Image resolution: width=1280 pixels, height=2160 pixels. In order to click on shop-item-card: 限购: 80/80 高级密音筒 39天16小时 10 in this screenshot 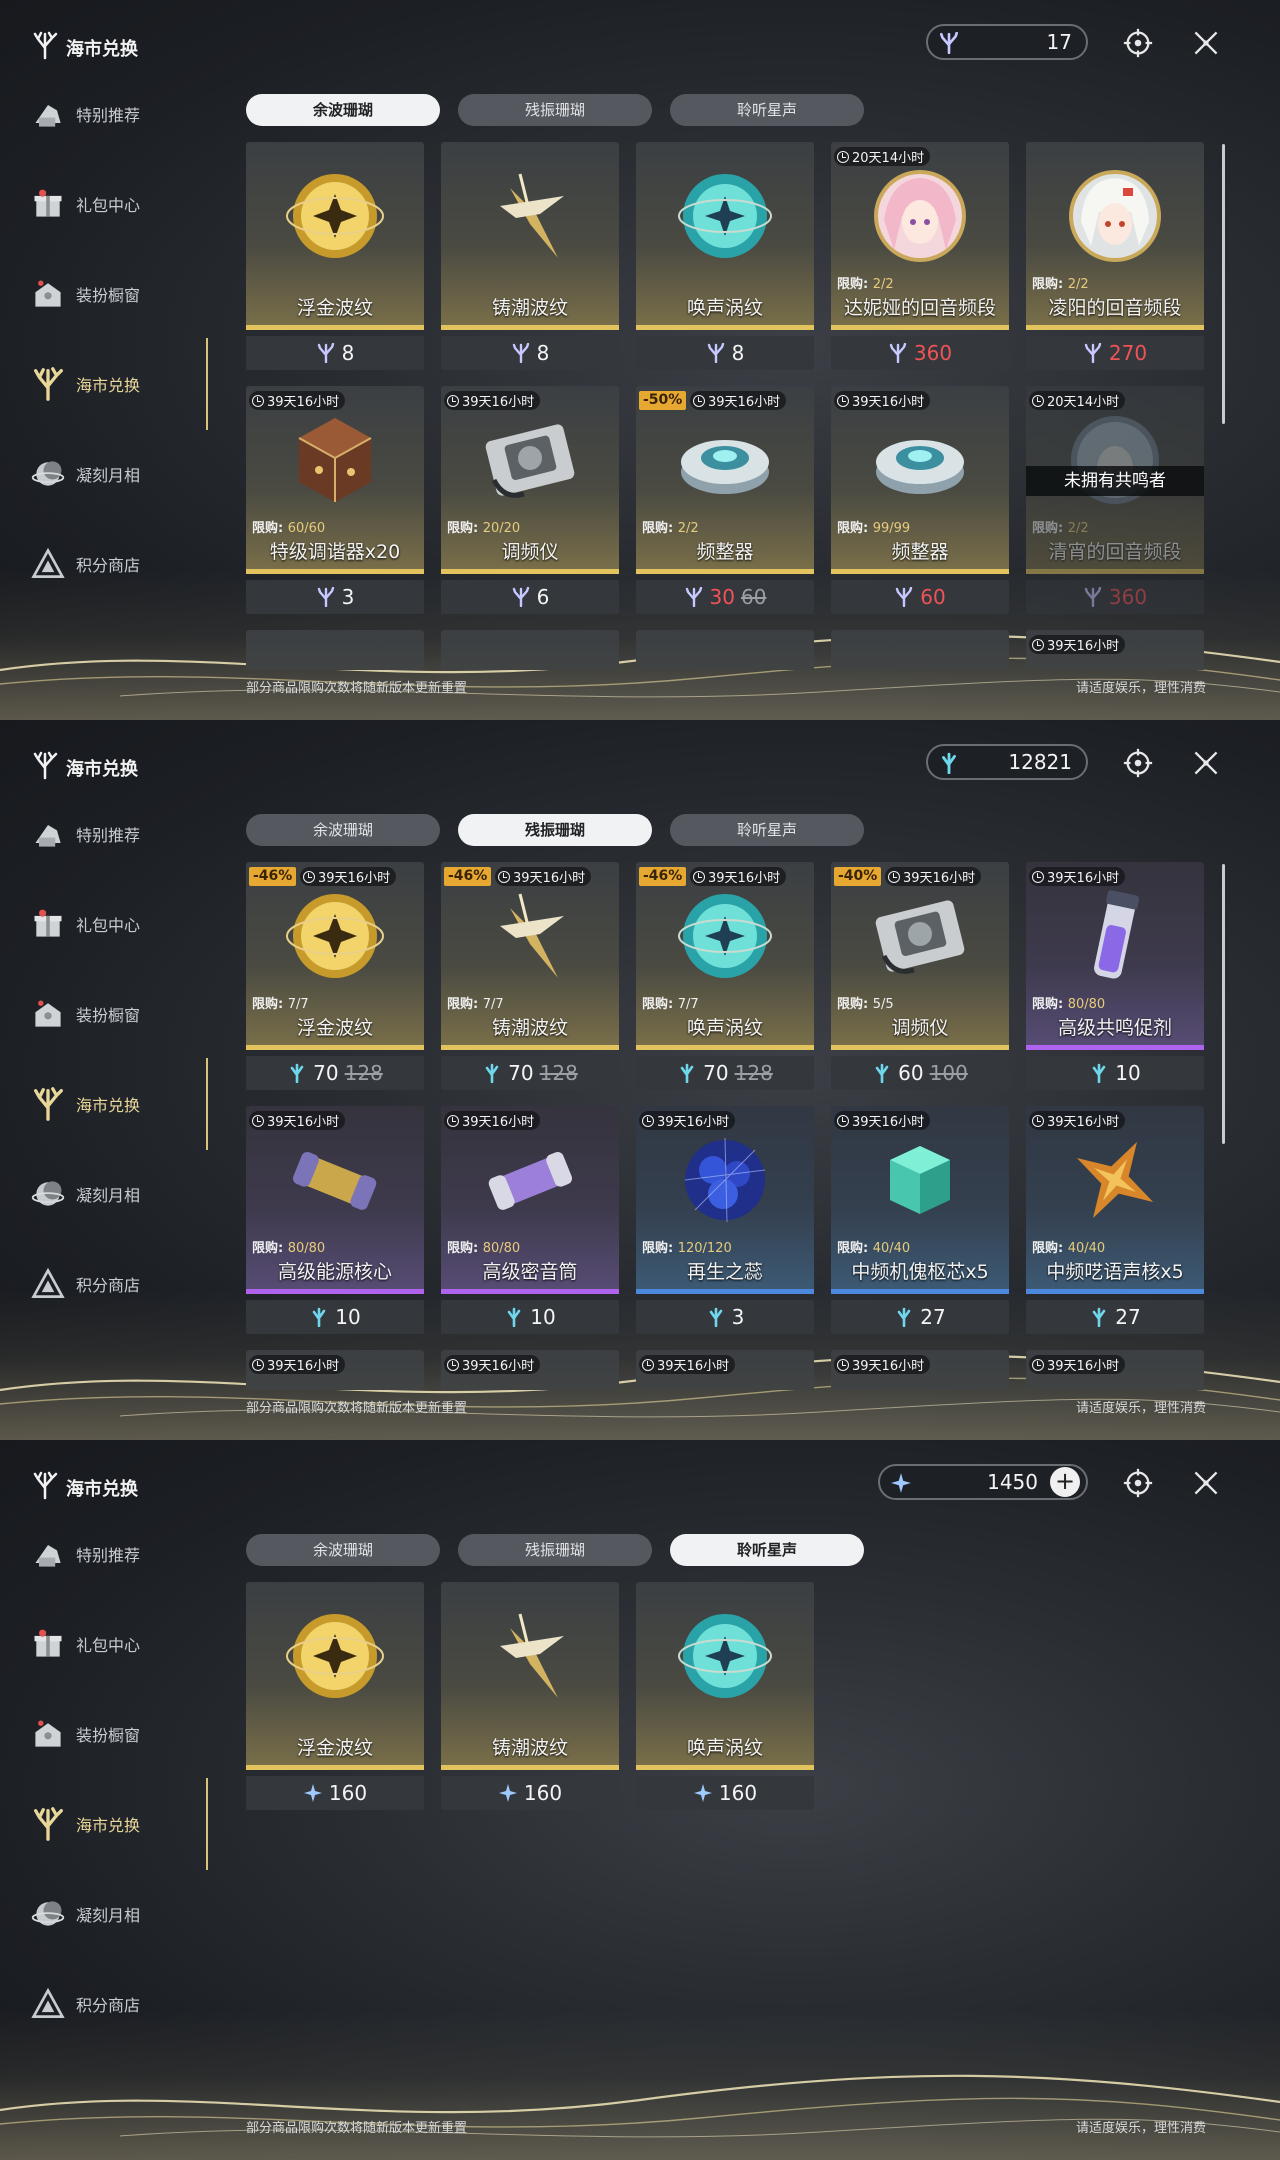, I will do `click(530, 1222)`.